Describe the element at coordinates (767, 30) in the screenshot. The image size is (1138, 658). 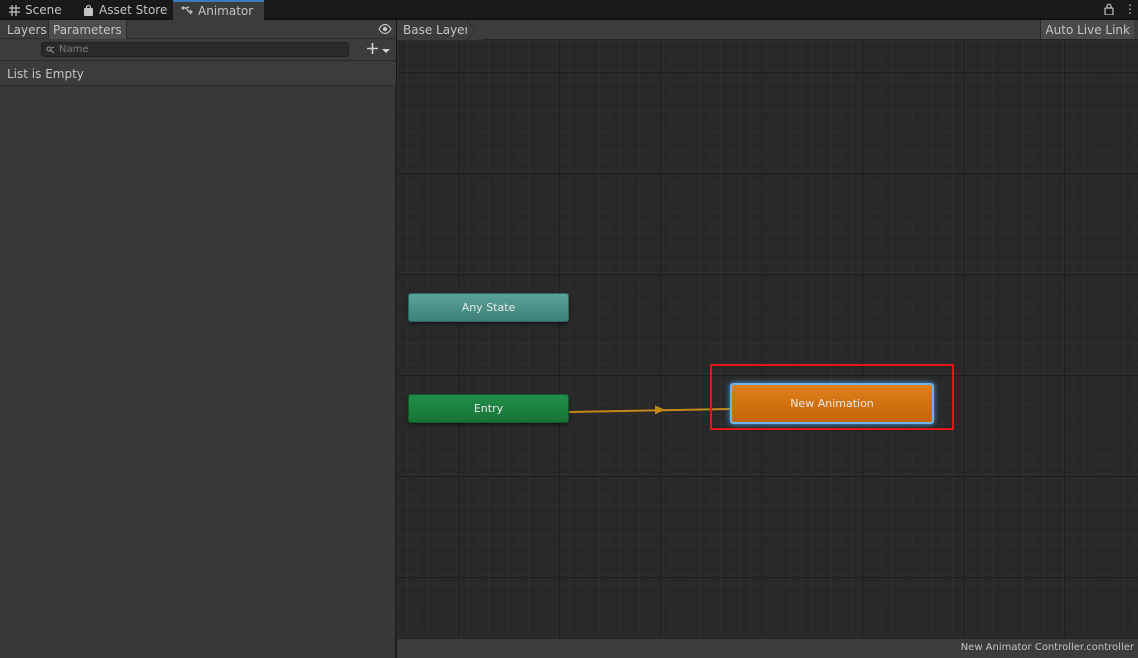
I see `graph-toolbar: Base Layer Auto Live Link` at that location.